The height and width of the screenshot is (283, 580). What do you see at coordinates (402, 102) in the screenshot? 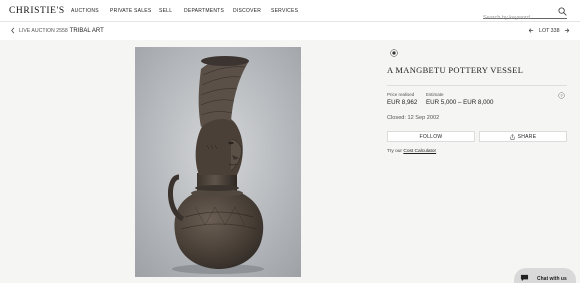
I see `price-realised-value: EUR 8,962` at bounding box center [402, 102].